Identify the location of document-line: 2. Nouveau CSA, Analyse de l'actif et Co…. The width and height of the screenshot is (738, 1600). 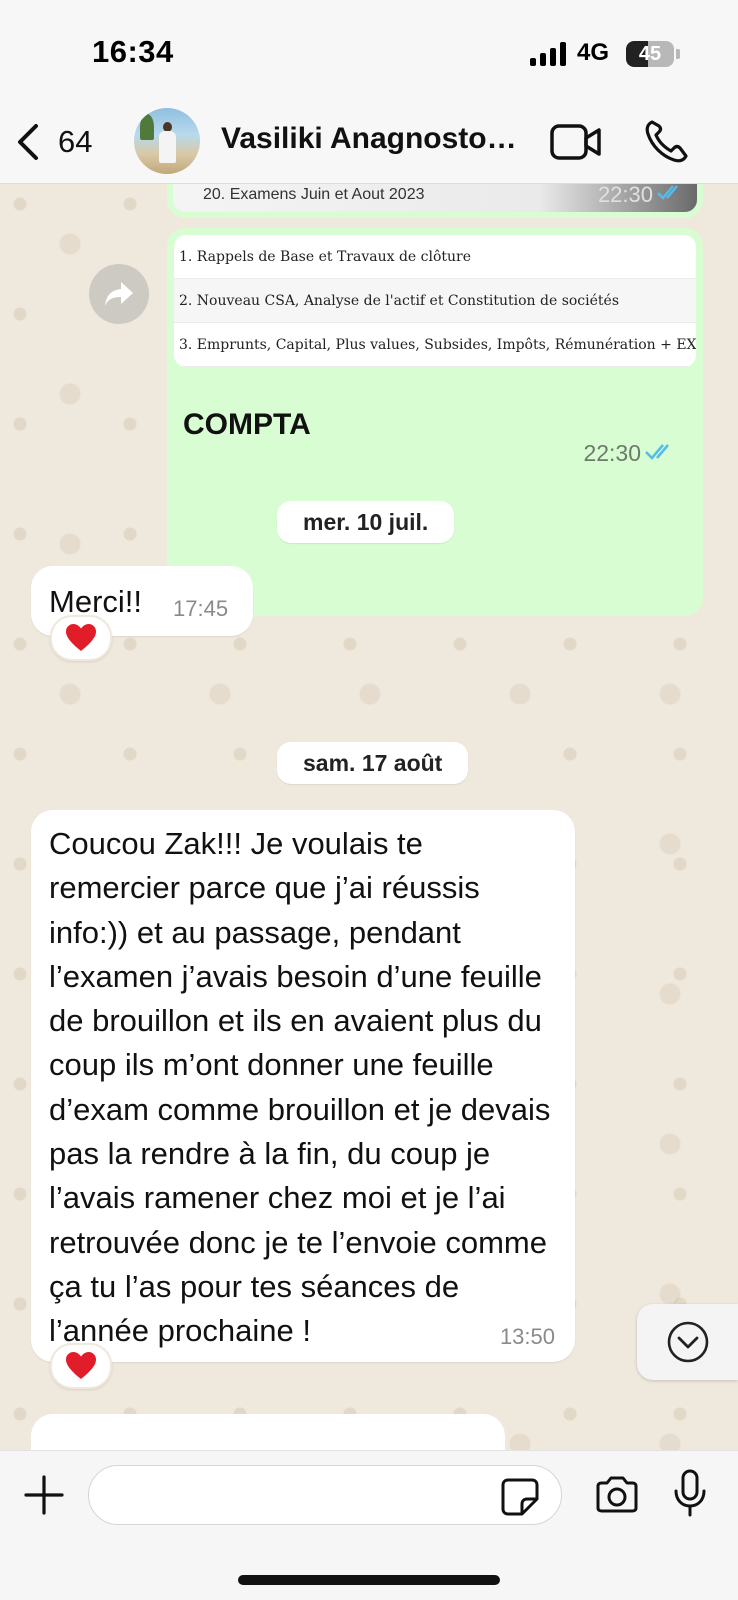
(435, 301).